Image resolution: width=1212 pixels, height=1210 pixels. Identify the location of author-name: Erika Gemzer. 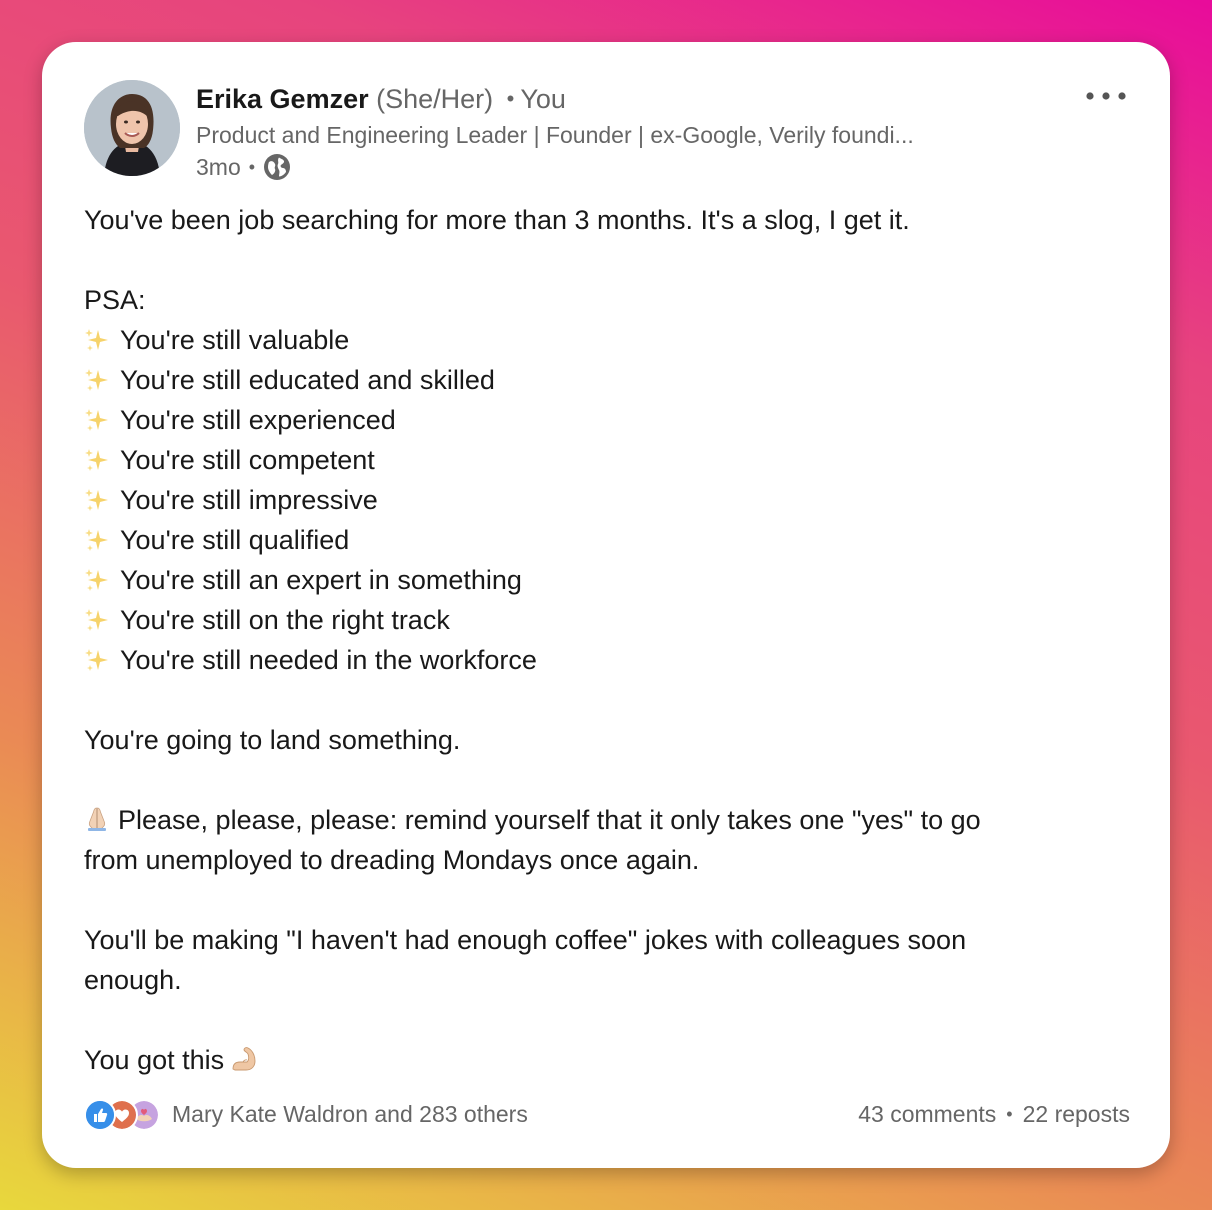
(282, 99).